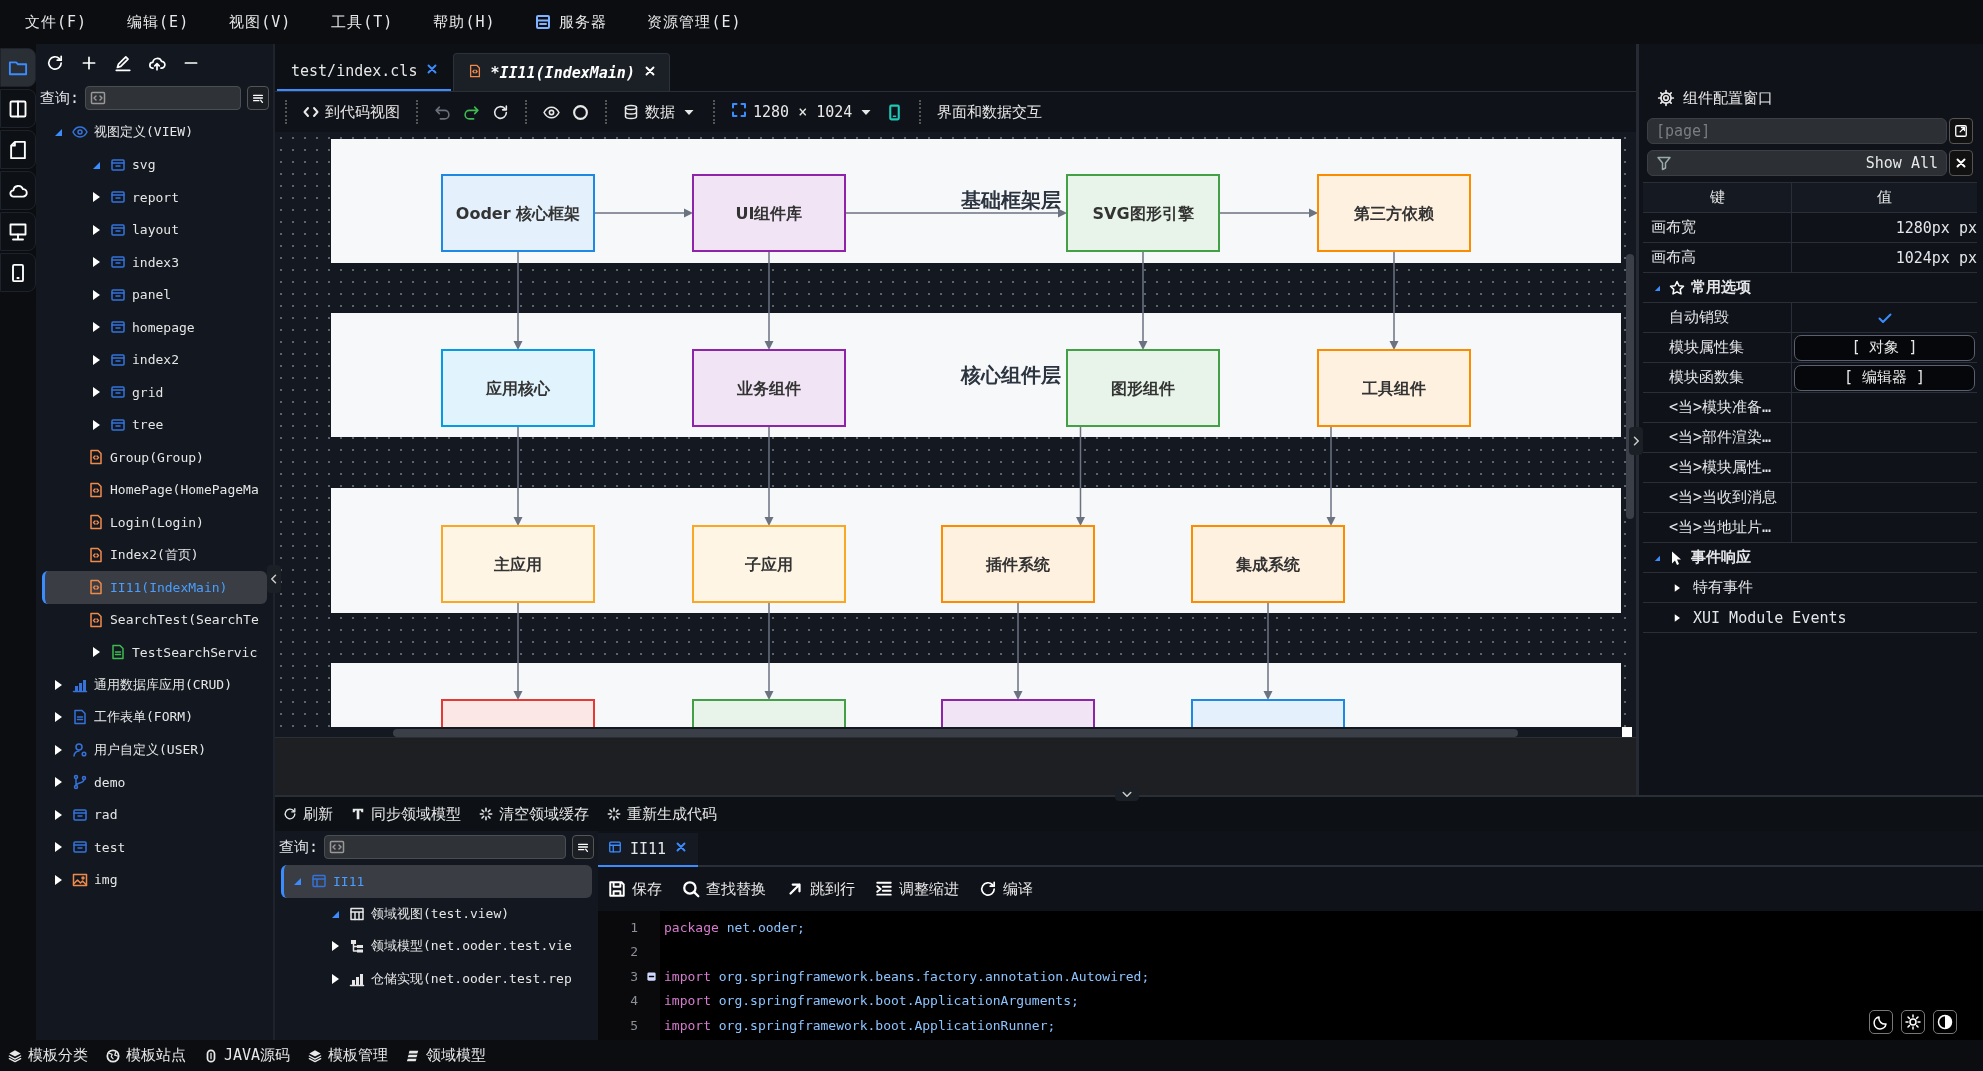 The image size is (1983, 1071). What do you see at coordinates (1881, 1022) in the screenshot?
I see `dark-theme-button` at bounding box center [1881, 1022].